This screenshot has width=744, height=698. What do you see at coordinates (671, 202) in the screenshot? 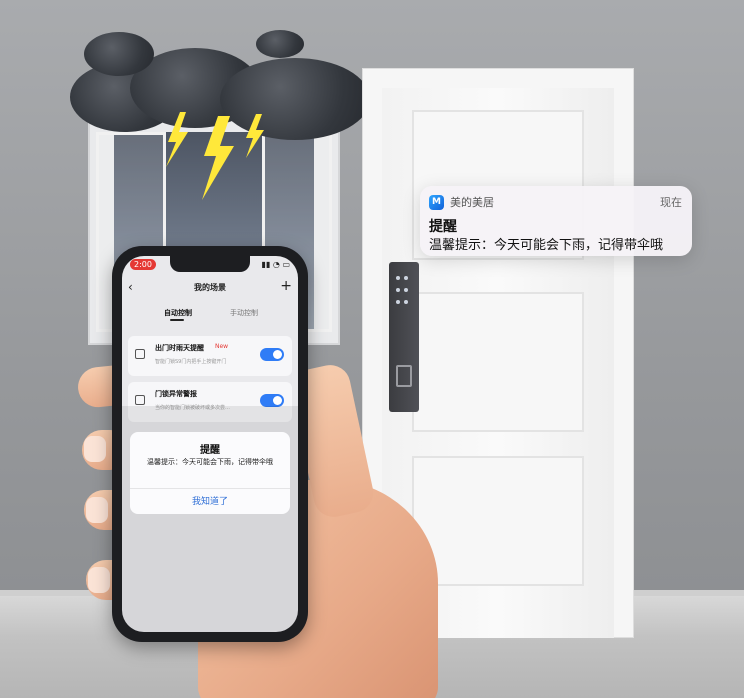
I see `notification-time: 现在` at bounding box center [671, 202].